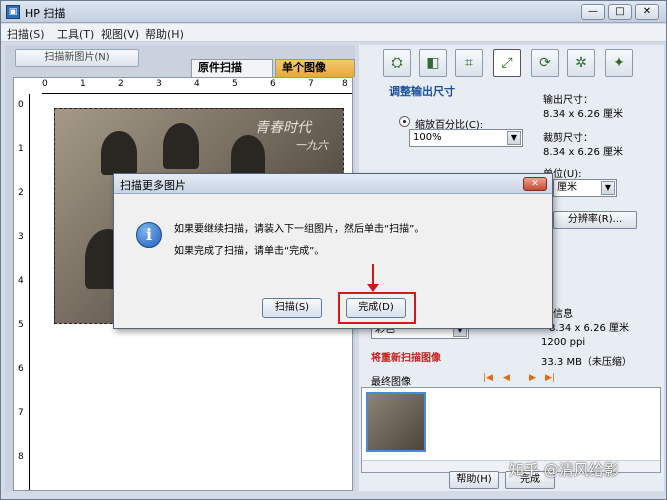 The image size is (667, 500). I want to click on dialog-title: 扫描更多图片, so click(153, 185).